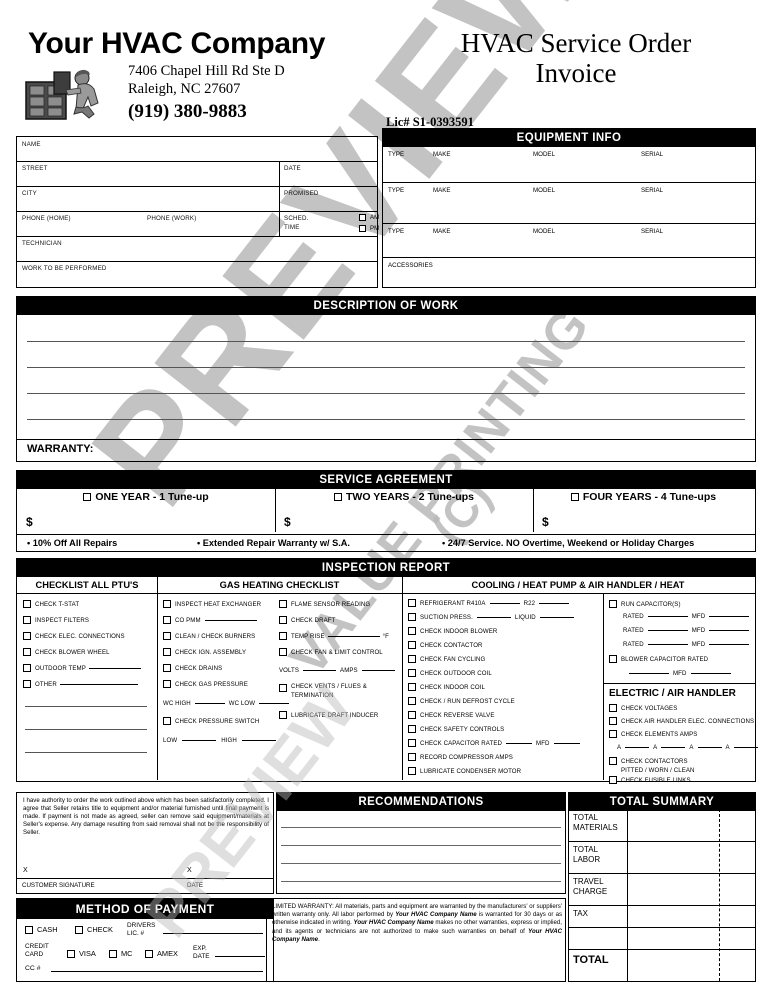 Image resolution: width=771 pixels, height=998 pixels. I want to click on blank-input-high, so click(258, 740).